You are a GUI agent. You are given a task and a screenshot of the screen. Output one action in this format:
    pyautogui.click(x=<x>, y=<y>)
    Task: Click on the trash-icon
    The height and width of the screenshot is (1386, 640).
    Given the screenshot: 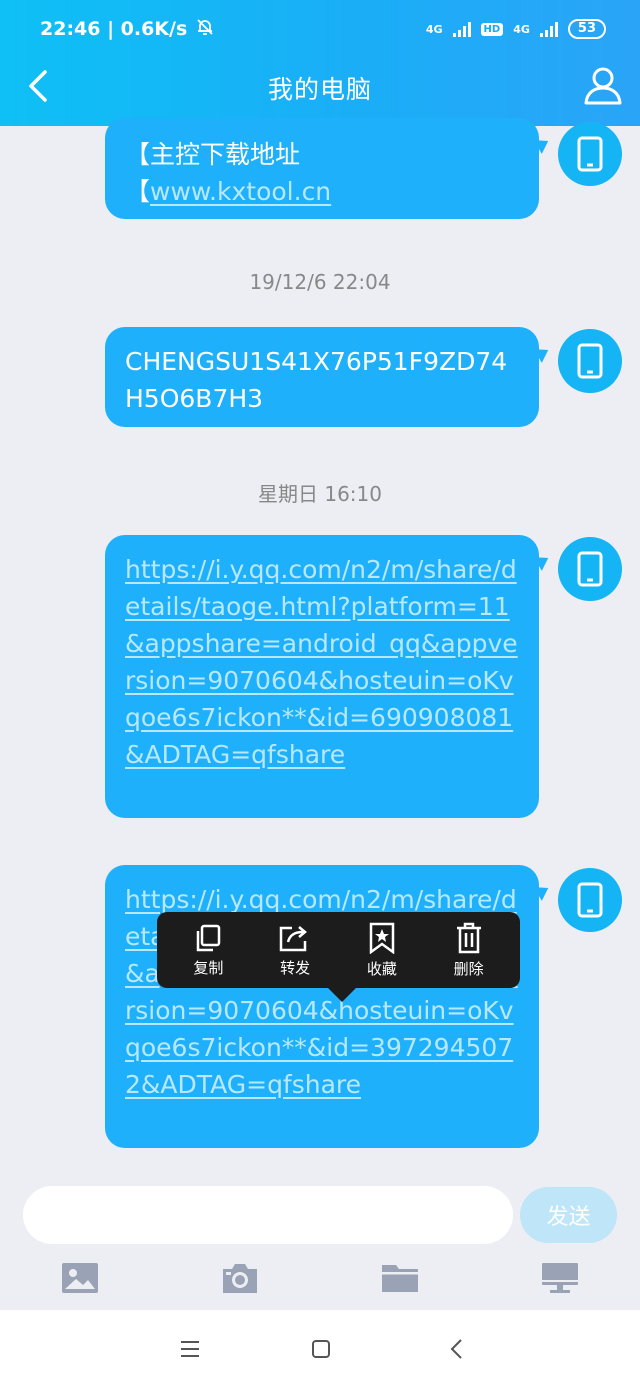 What is the action you would take?
    pyautogui.click(x=468, y=937)
    